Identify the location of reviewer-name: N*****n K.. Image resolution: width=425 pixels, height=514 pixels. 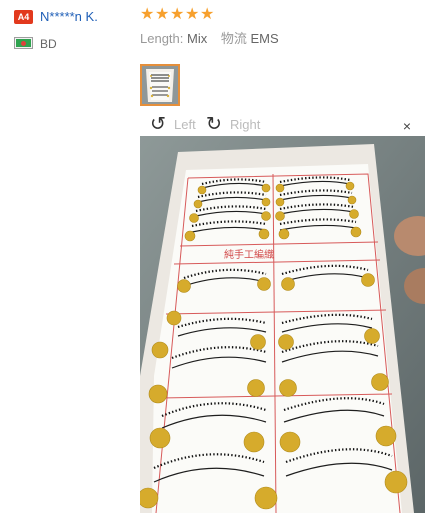
(69, 16).